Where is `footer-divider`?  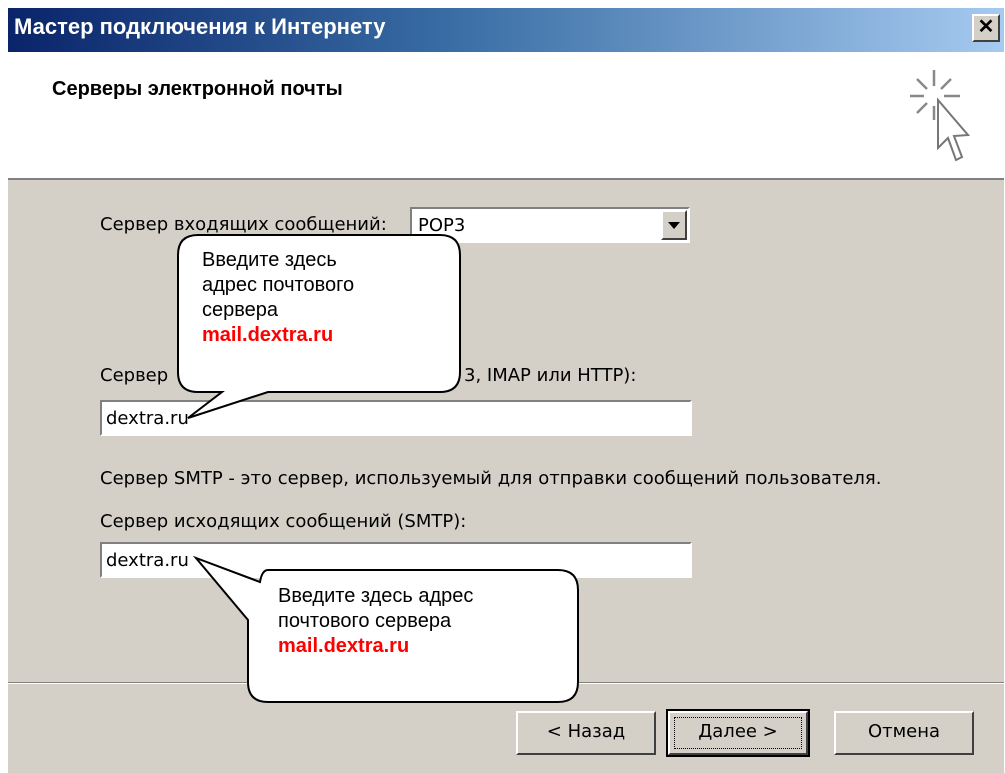
footer-divider is located at coordinates (506, 683).